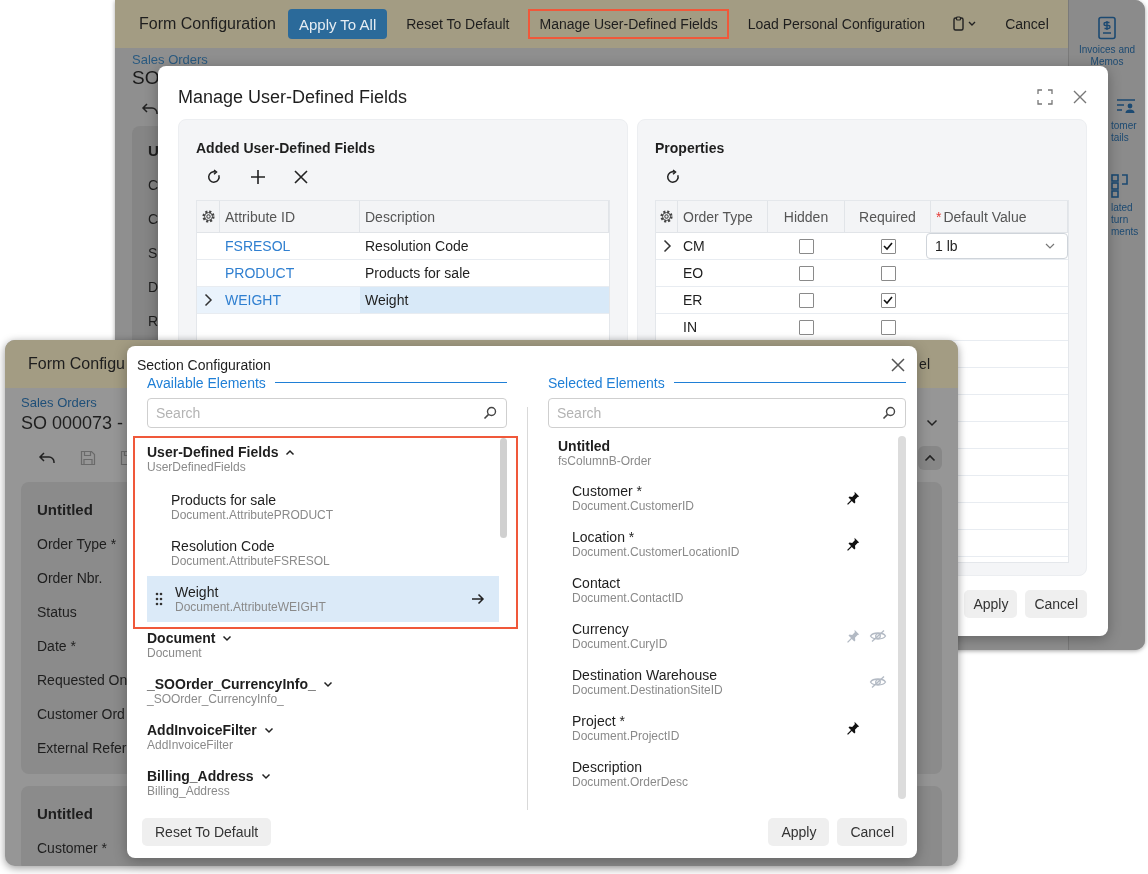 The image size is (1148, 874). Describe the element at coordinates (293, 97) in the screenshot. I see `dialog-title: Manage User-Defined Fields` at that location.